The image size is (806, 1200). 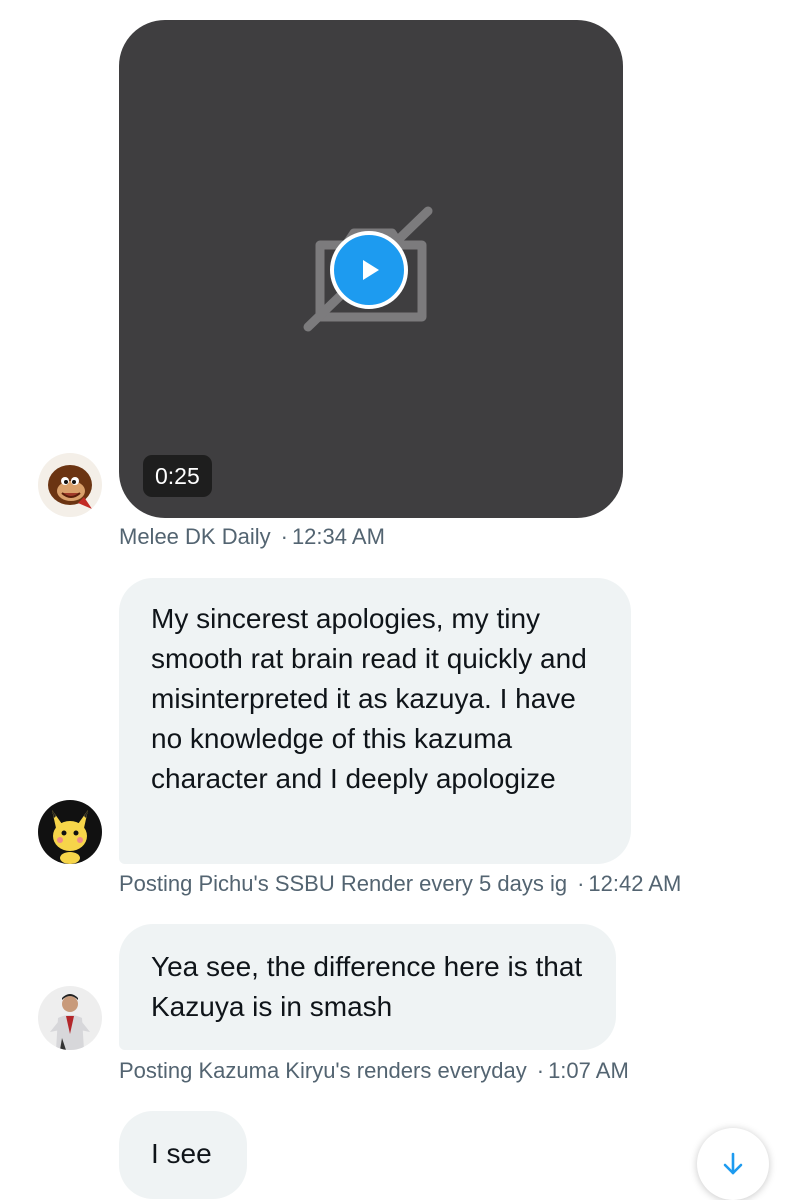 I want to click on donkey-kong-avatar-image, so click(x=70, y=487).